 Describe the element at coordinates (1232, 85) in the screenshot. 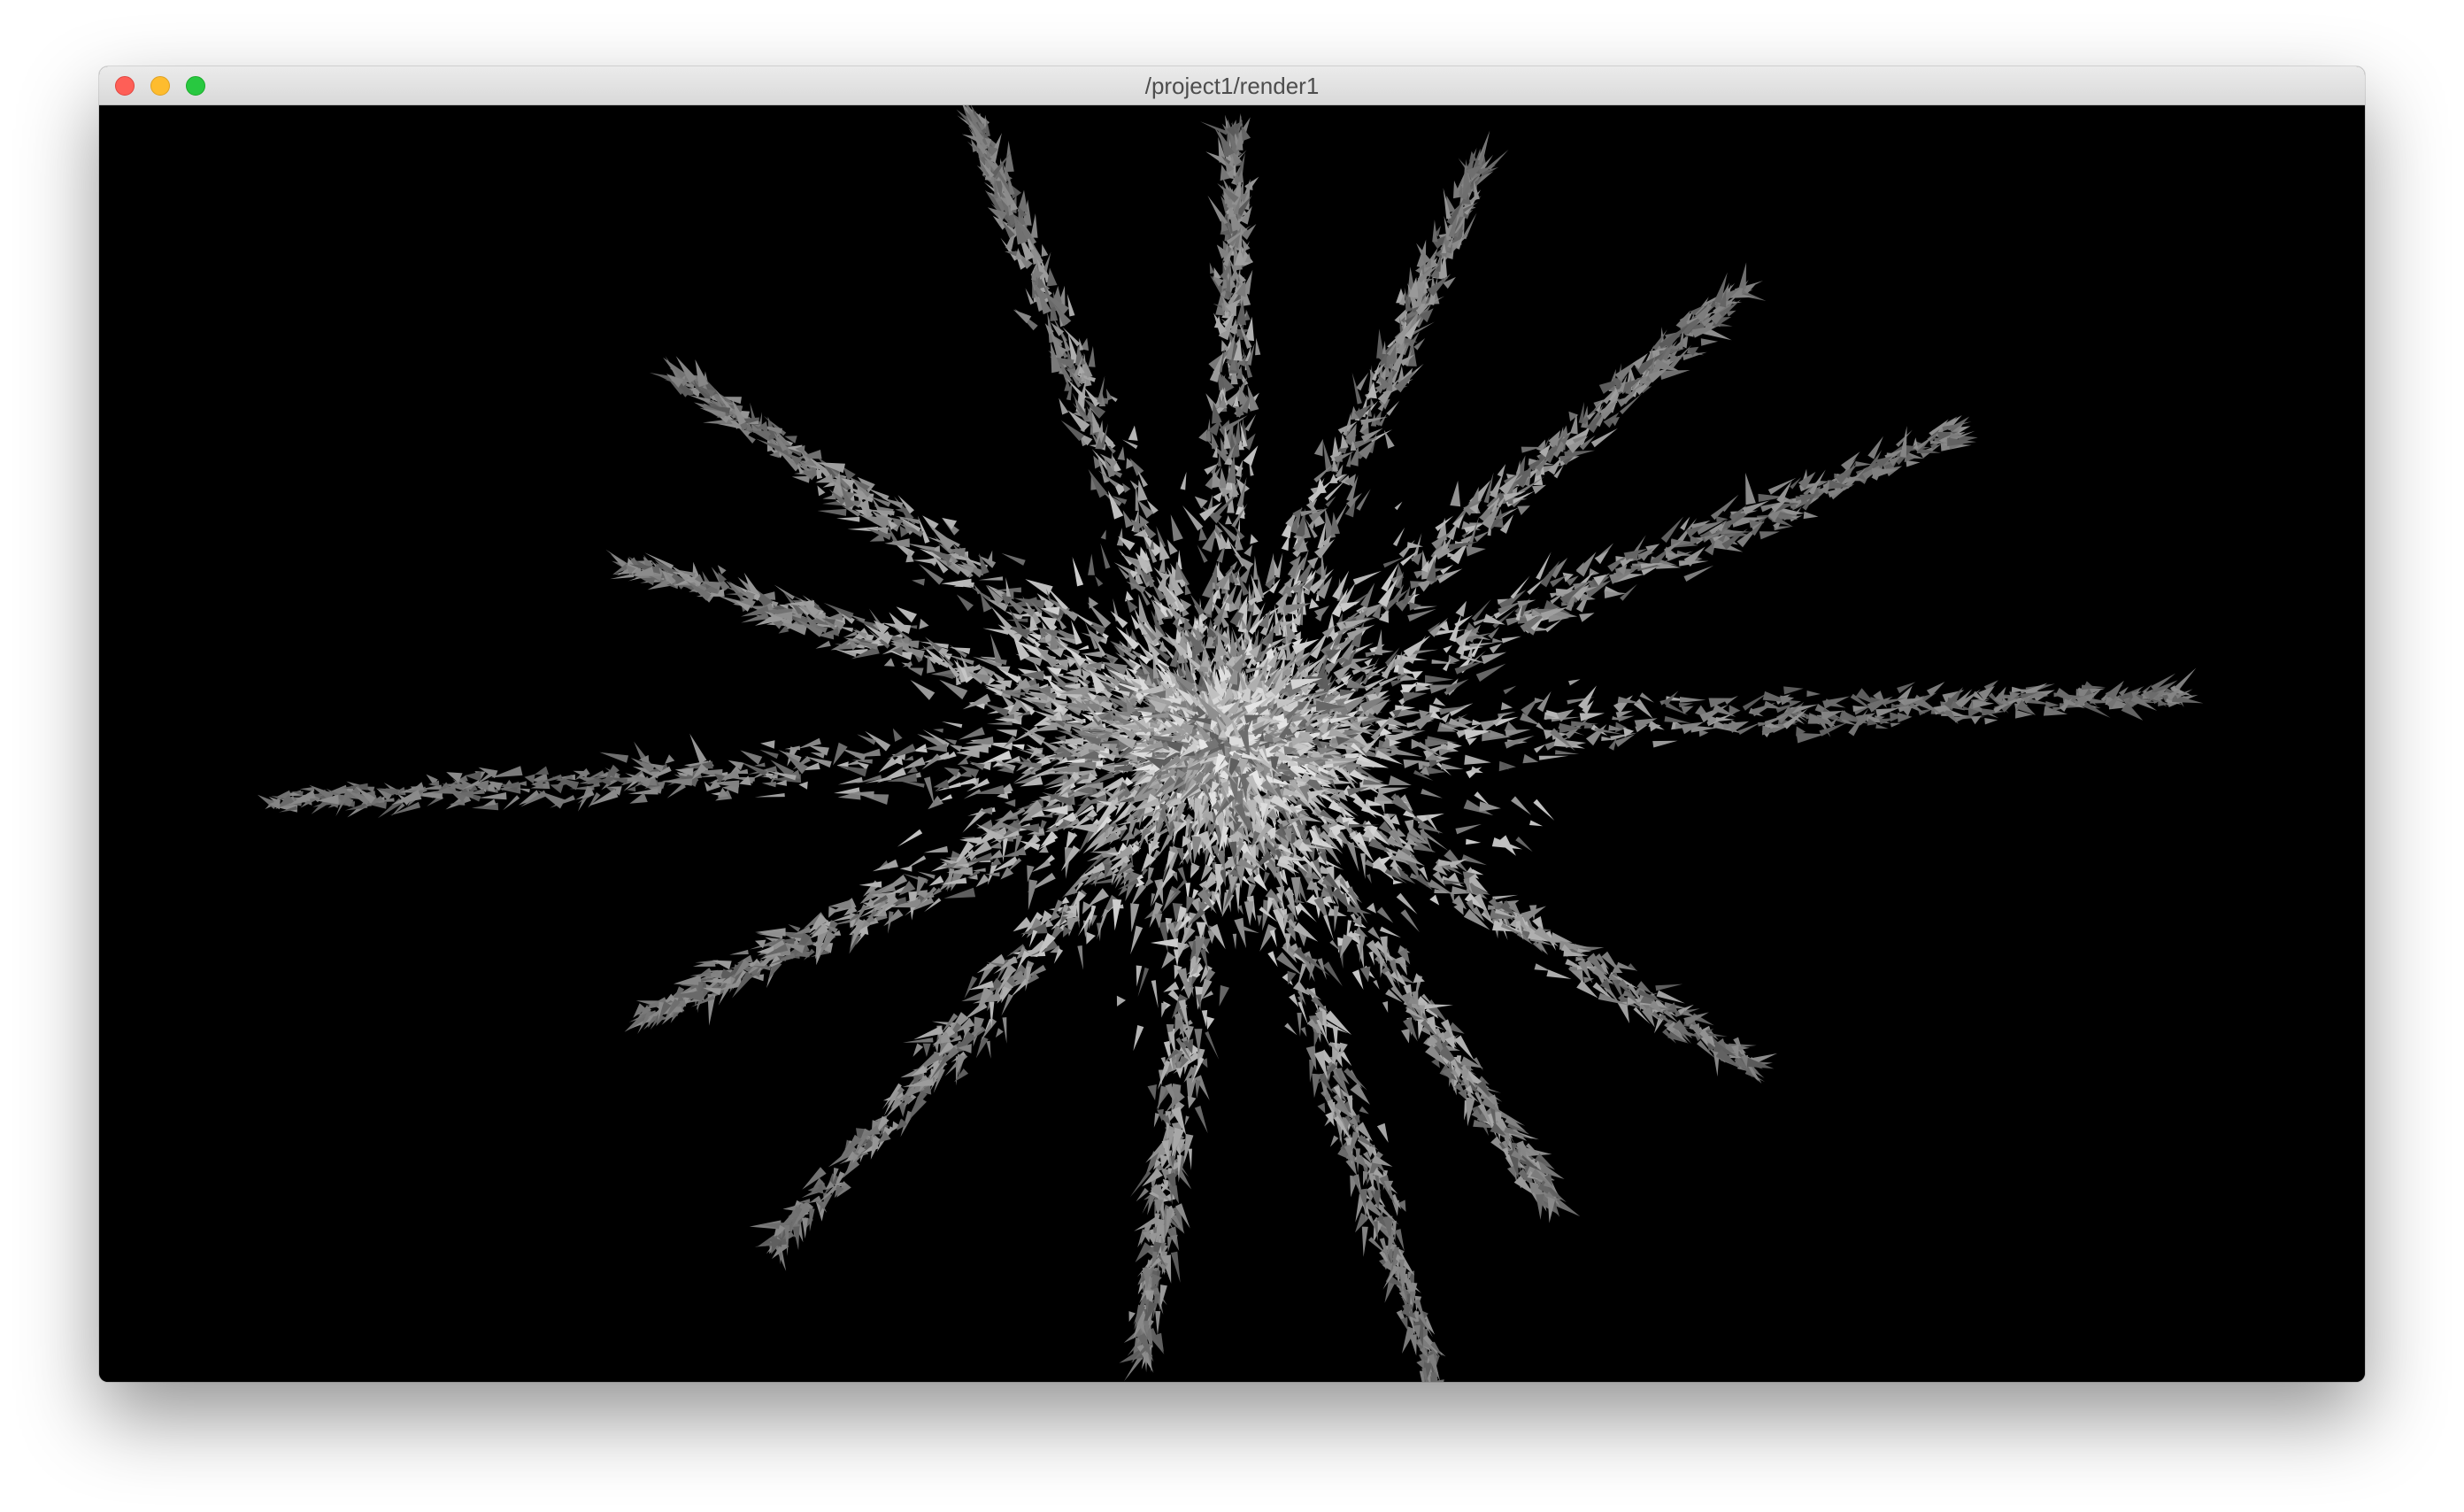

I see `title-bar: /project1/render1` at that location.